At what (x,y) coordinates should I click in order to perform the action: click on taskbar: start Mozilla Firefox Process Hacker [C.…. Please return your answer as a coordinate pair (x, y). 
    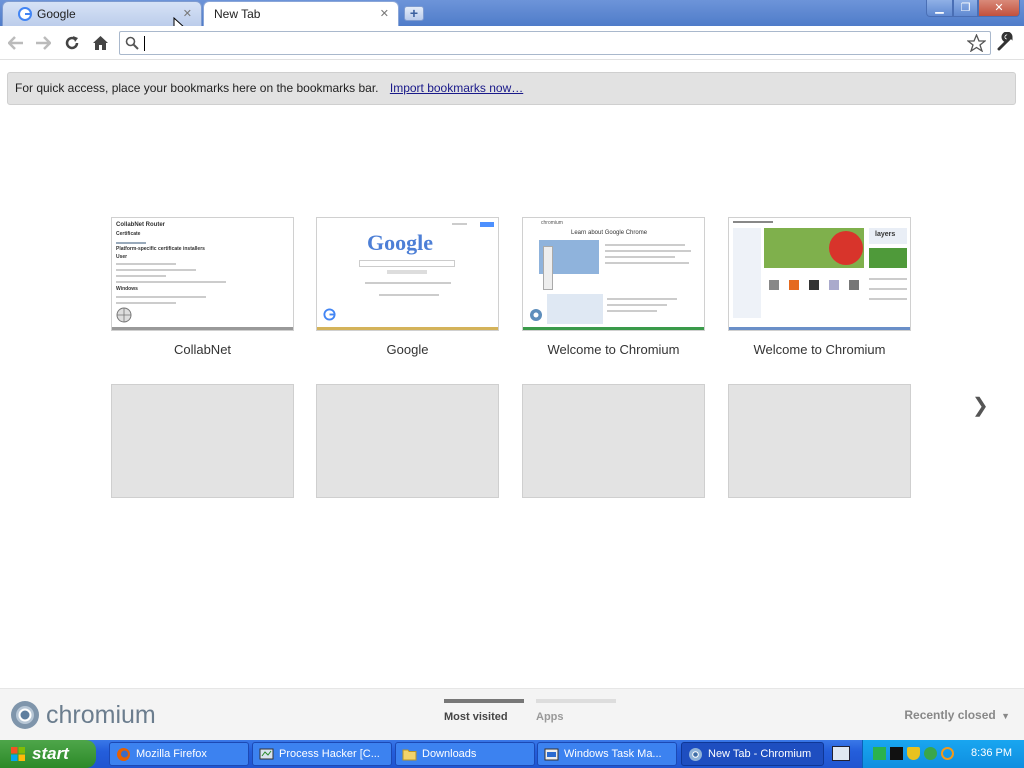
    Looking at the image, I should click on (512, 754).